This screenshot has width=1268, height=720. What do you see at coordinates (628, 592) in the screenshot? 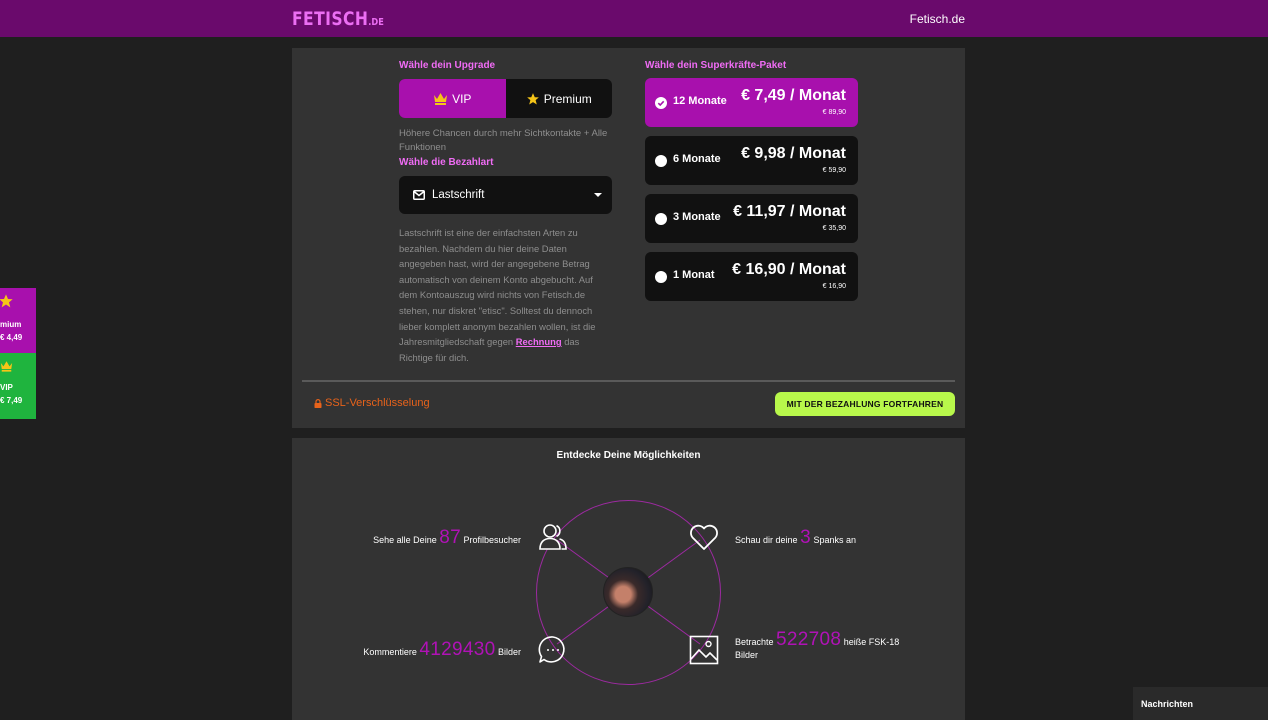
I see `avatar` at bounding box center [628, 592].